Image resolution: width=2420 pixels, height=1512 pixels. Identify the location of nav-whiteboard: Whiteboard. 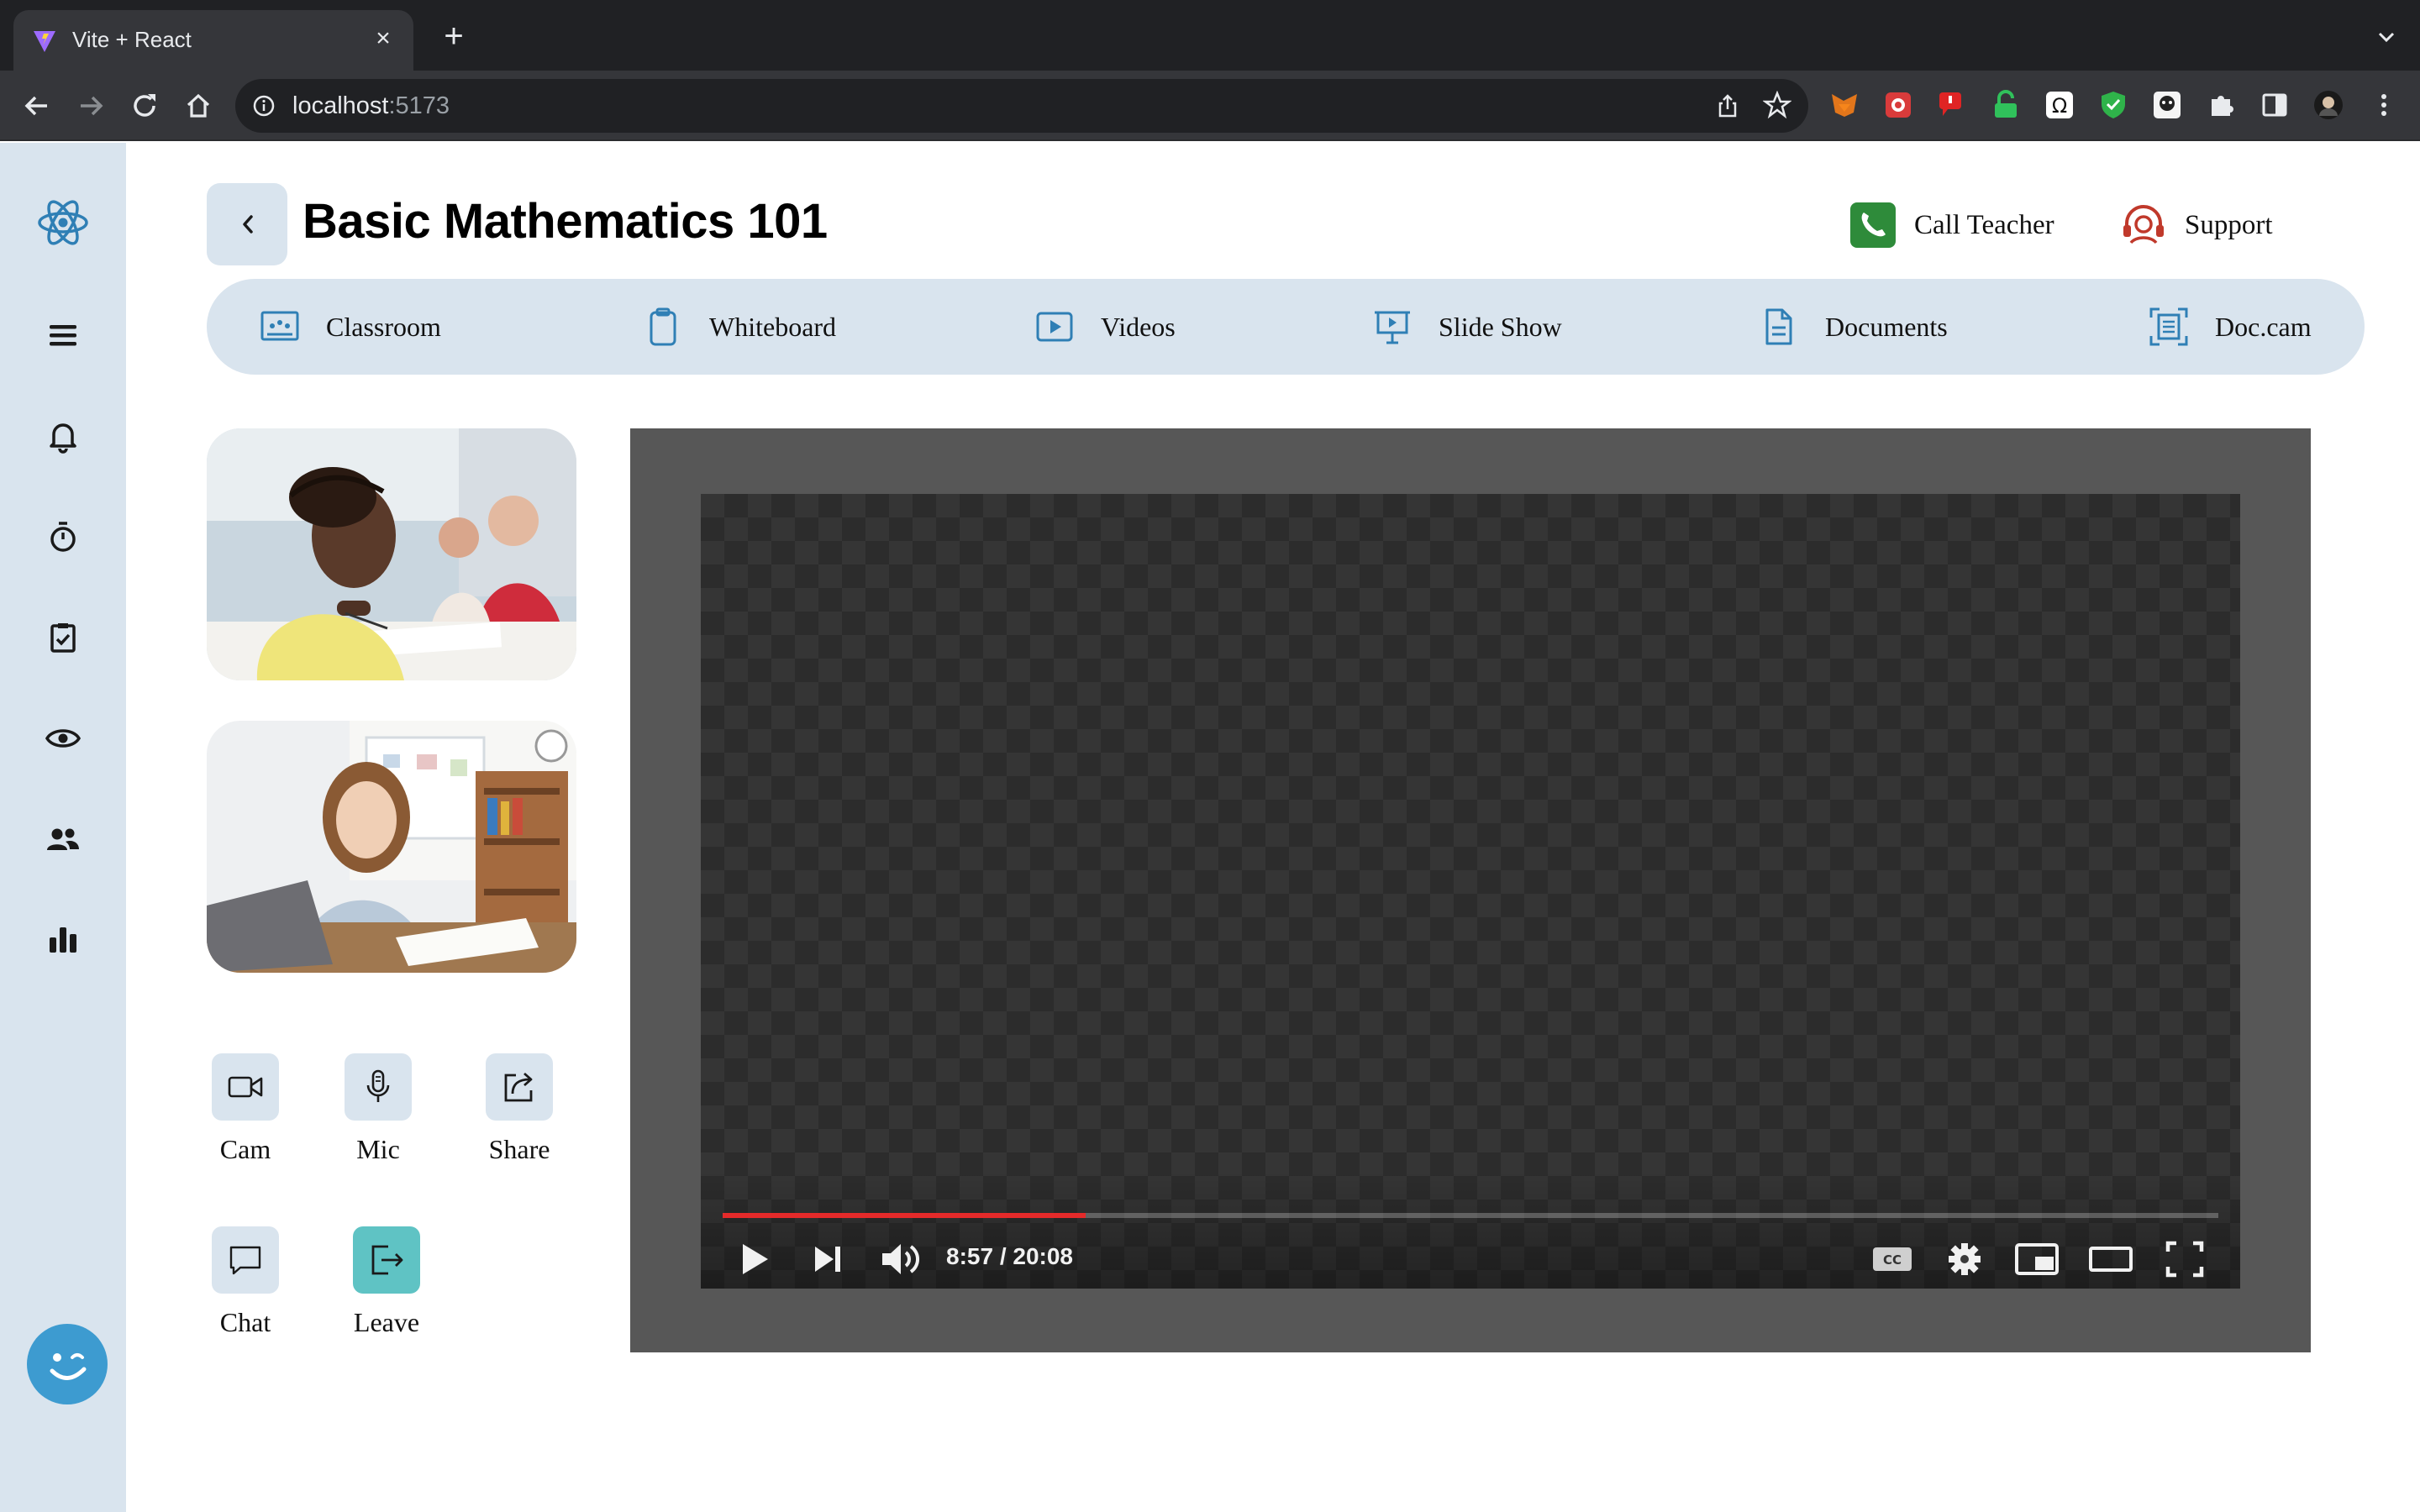
(739, 326).